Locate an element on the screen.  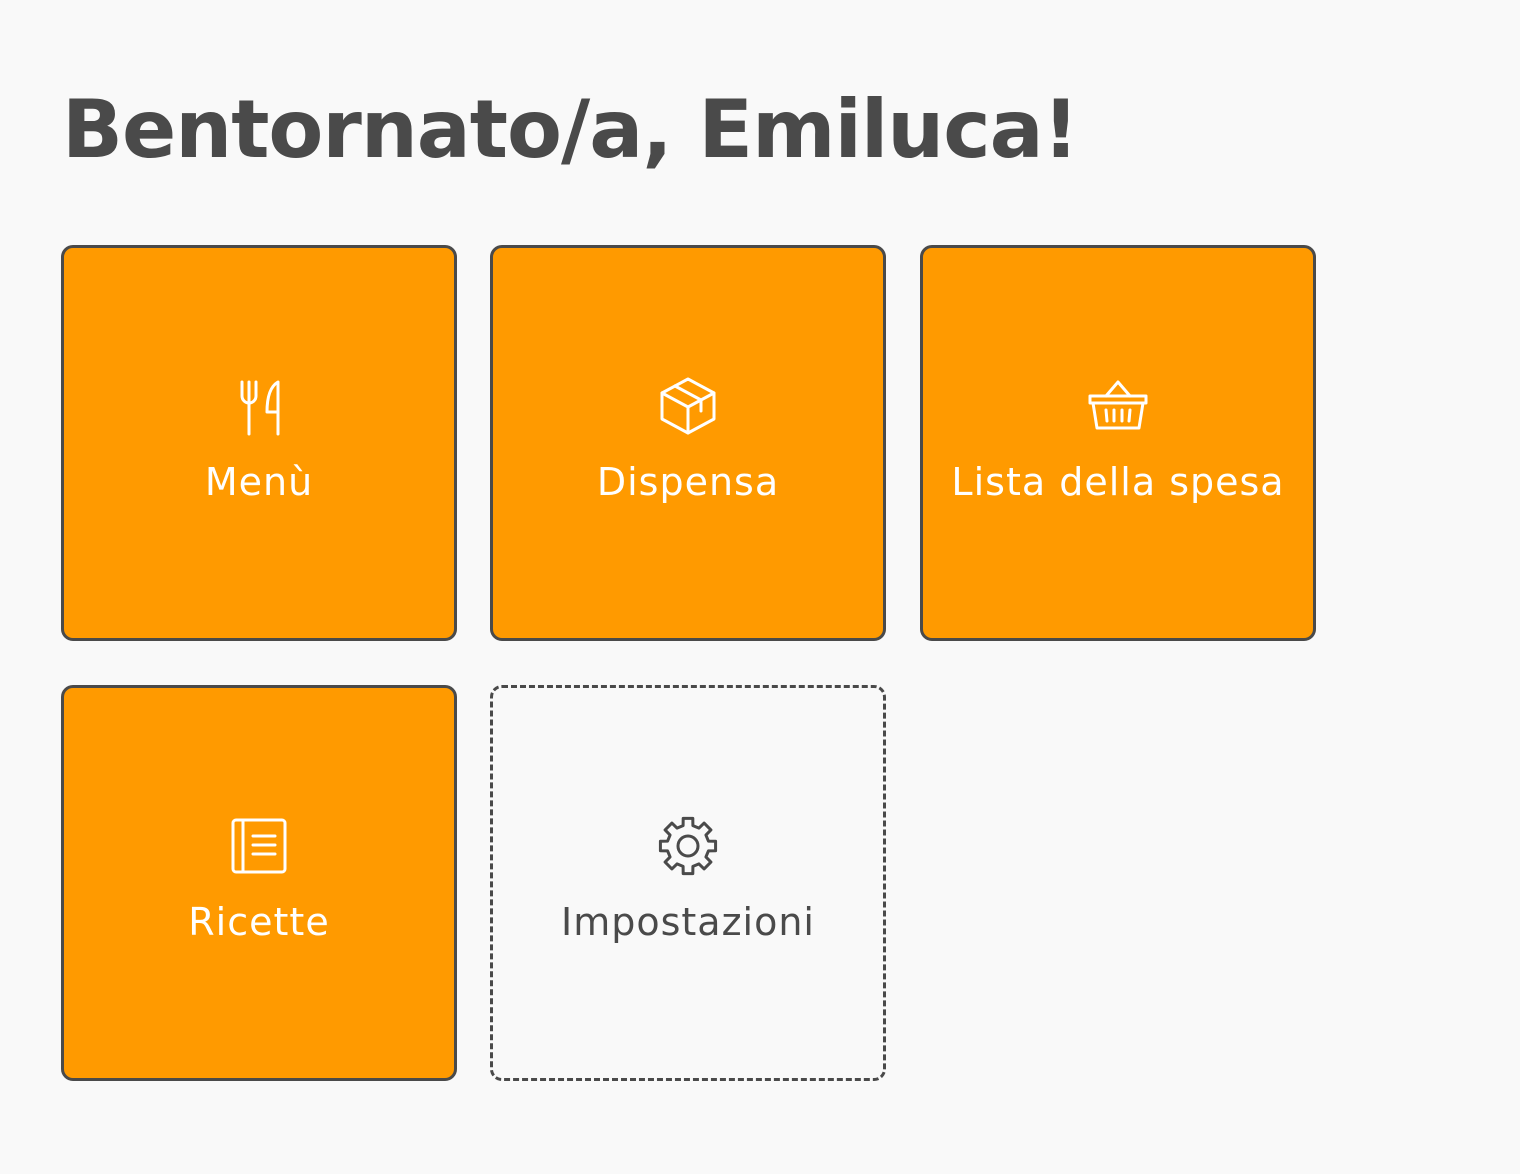
shopping-list-tile-label: Lista della spesa is located at coordinates (1118, 482).